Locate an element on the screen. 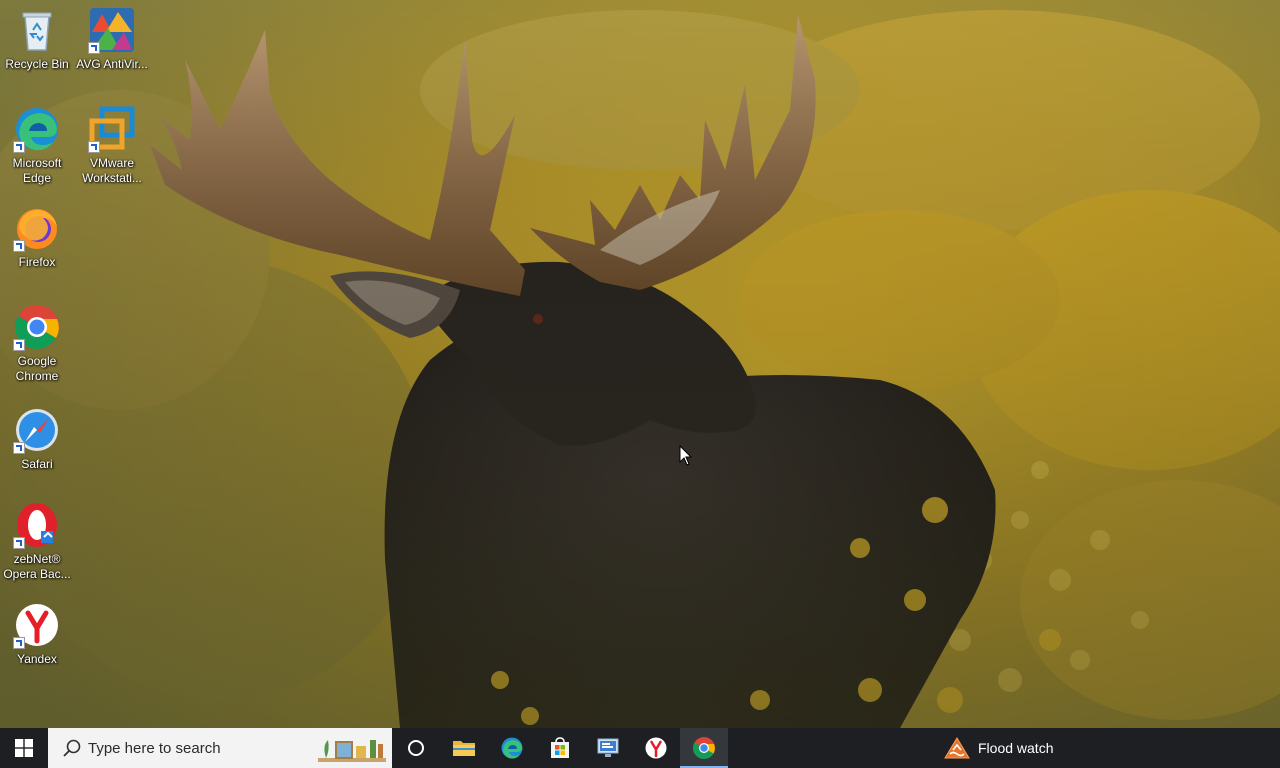 Image resolution: width=1280 pixels, height=768 pixels. store-icon is located at coordinates (560, 747).